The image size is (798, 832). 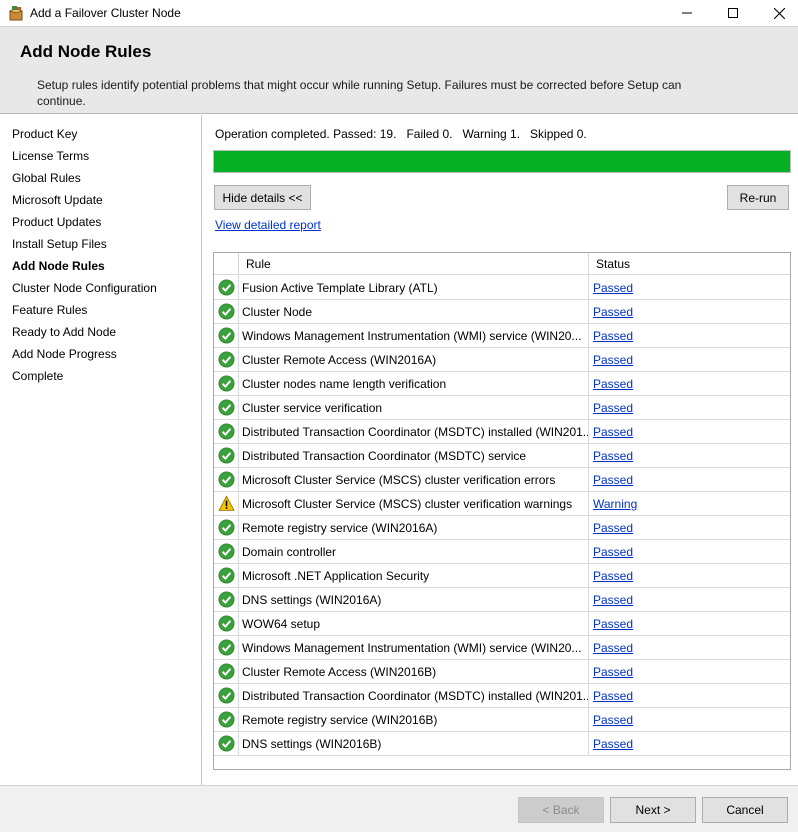 What do you see at coordinates (340, 528) in the screenshot?
I see `rule-name: Remote registry service (WIN2016A)` at bounding box center [340, 528].